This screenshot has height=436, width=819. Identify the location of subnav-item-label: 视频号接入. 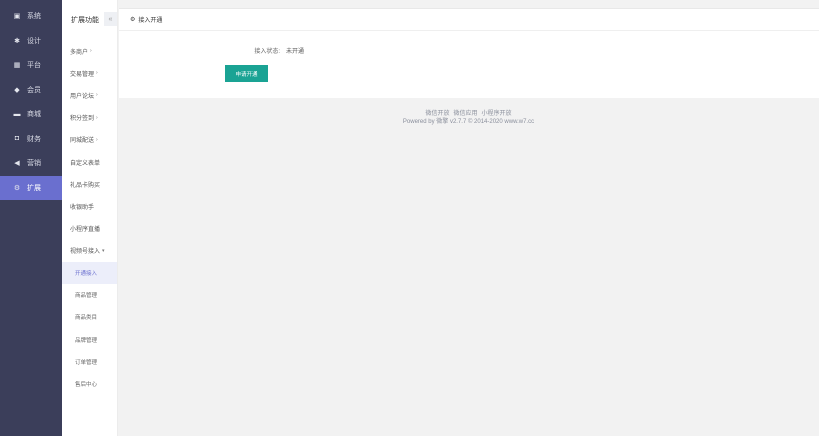
(85, 252).